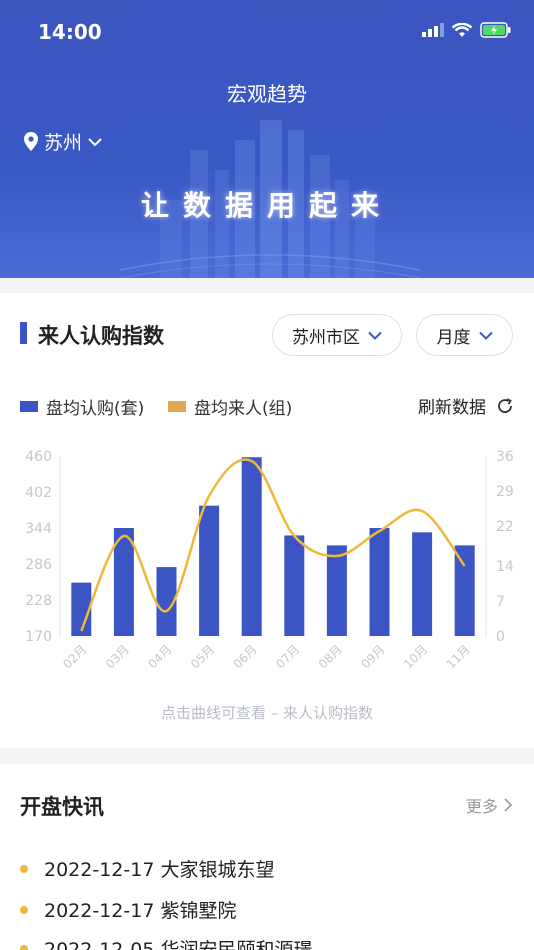  What do you see at coordinates (505, 457) in the screenshot?
I see `y-right-tick-label: 36` at bounding box center [505, 457].